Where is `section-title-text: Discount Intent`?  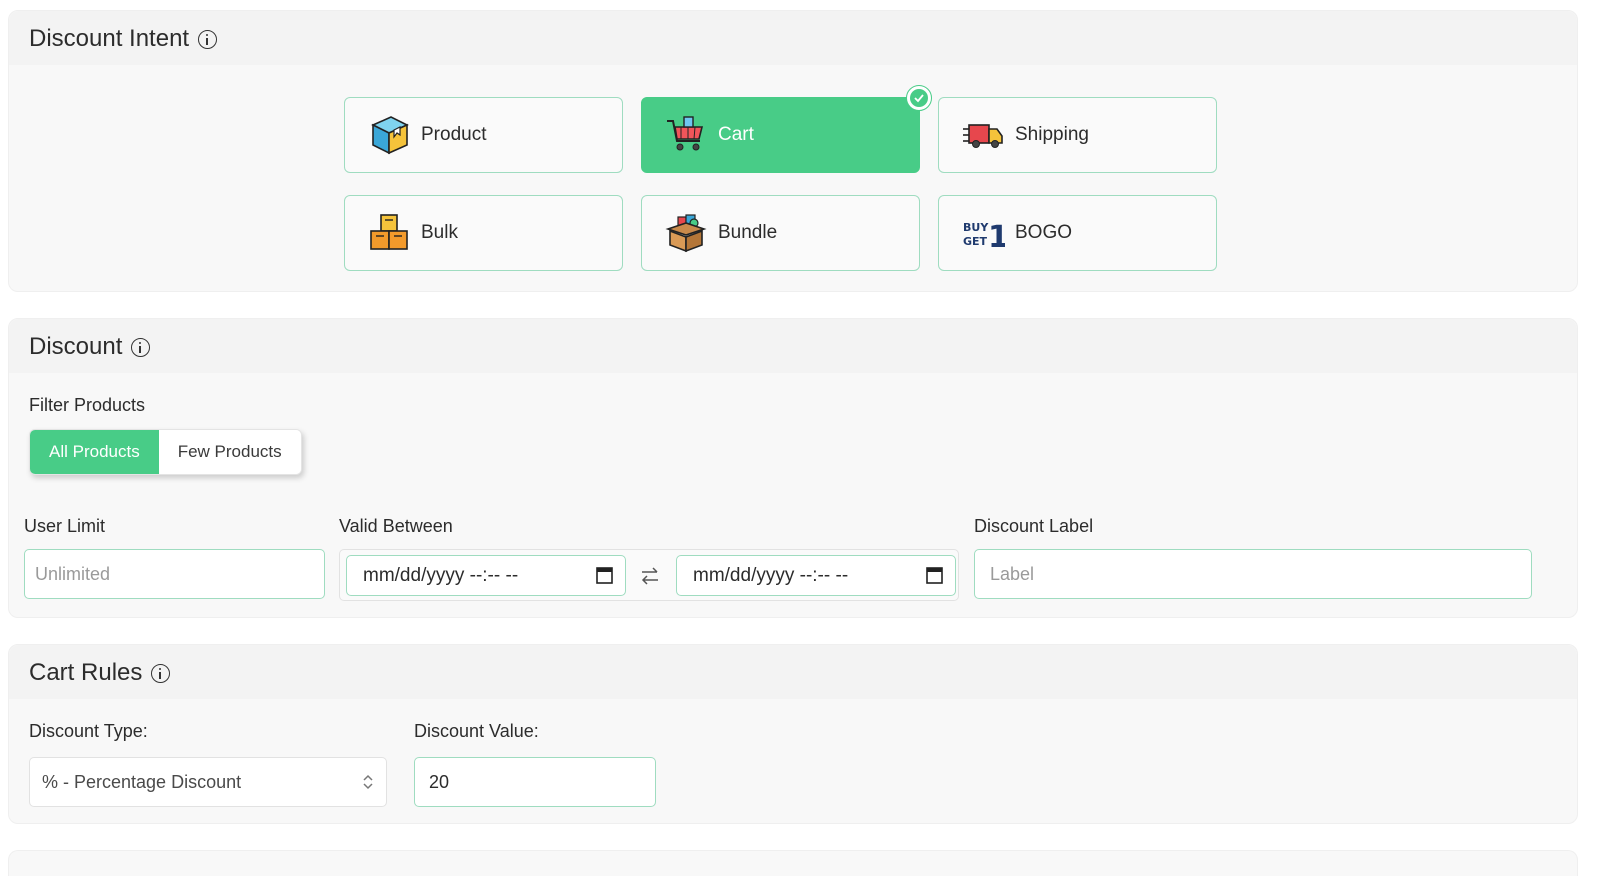 section-title-text: Discount Intent is located at coordinates (109, 38).